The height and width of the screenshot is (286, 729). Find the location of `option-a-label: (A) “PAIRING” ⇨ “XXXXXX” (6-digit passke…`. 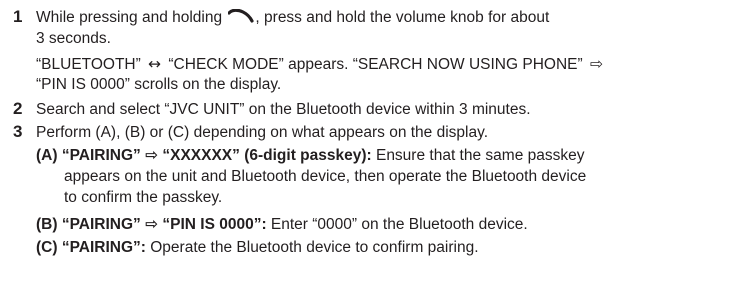

option-a-label: (A) “PAIRING” ⇨ “XXXXXX” (6-digit passke… is located at coordinates (204, 155).